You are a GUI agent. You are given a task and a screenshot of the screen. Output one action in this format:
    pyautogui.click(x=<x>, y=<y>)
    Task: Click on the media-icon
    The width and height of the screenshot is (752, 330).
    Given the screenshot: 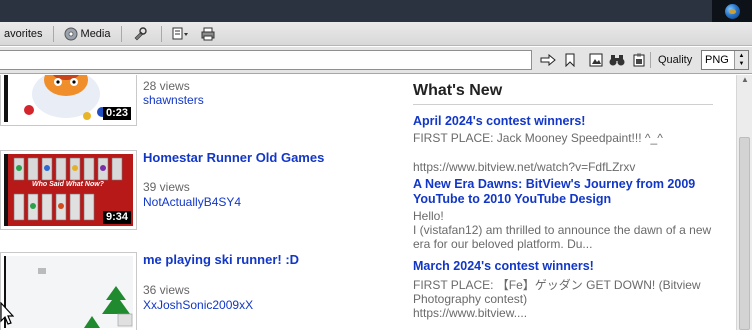 What is the action you would take?
    pyautogui.click(x=71, y=33)
    